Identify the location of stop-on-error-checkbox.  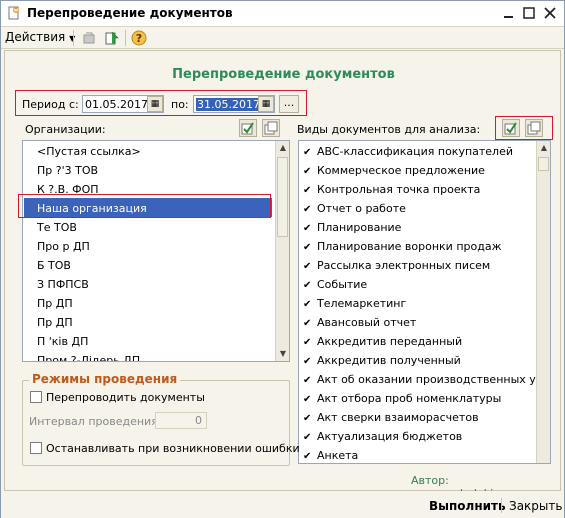
(36, 448).